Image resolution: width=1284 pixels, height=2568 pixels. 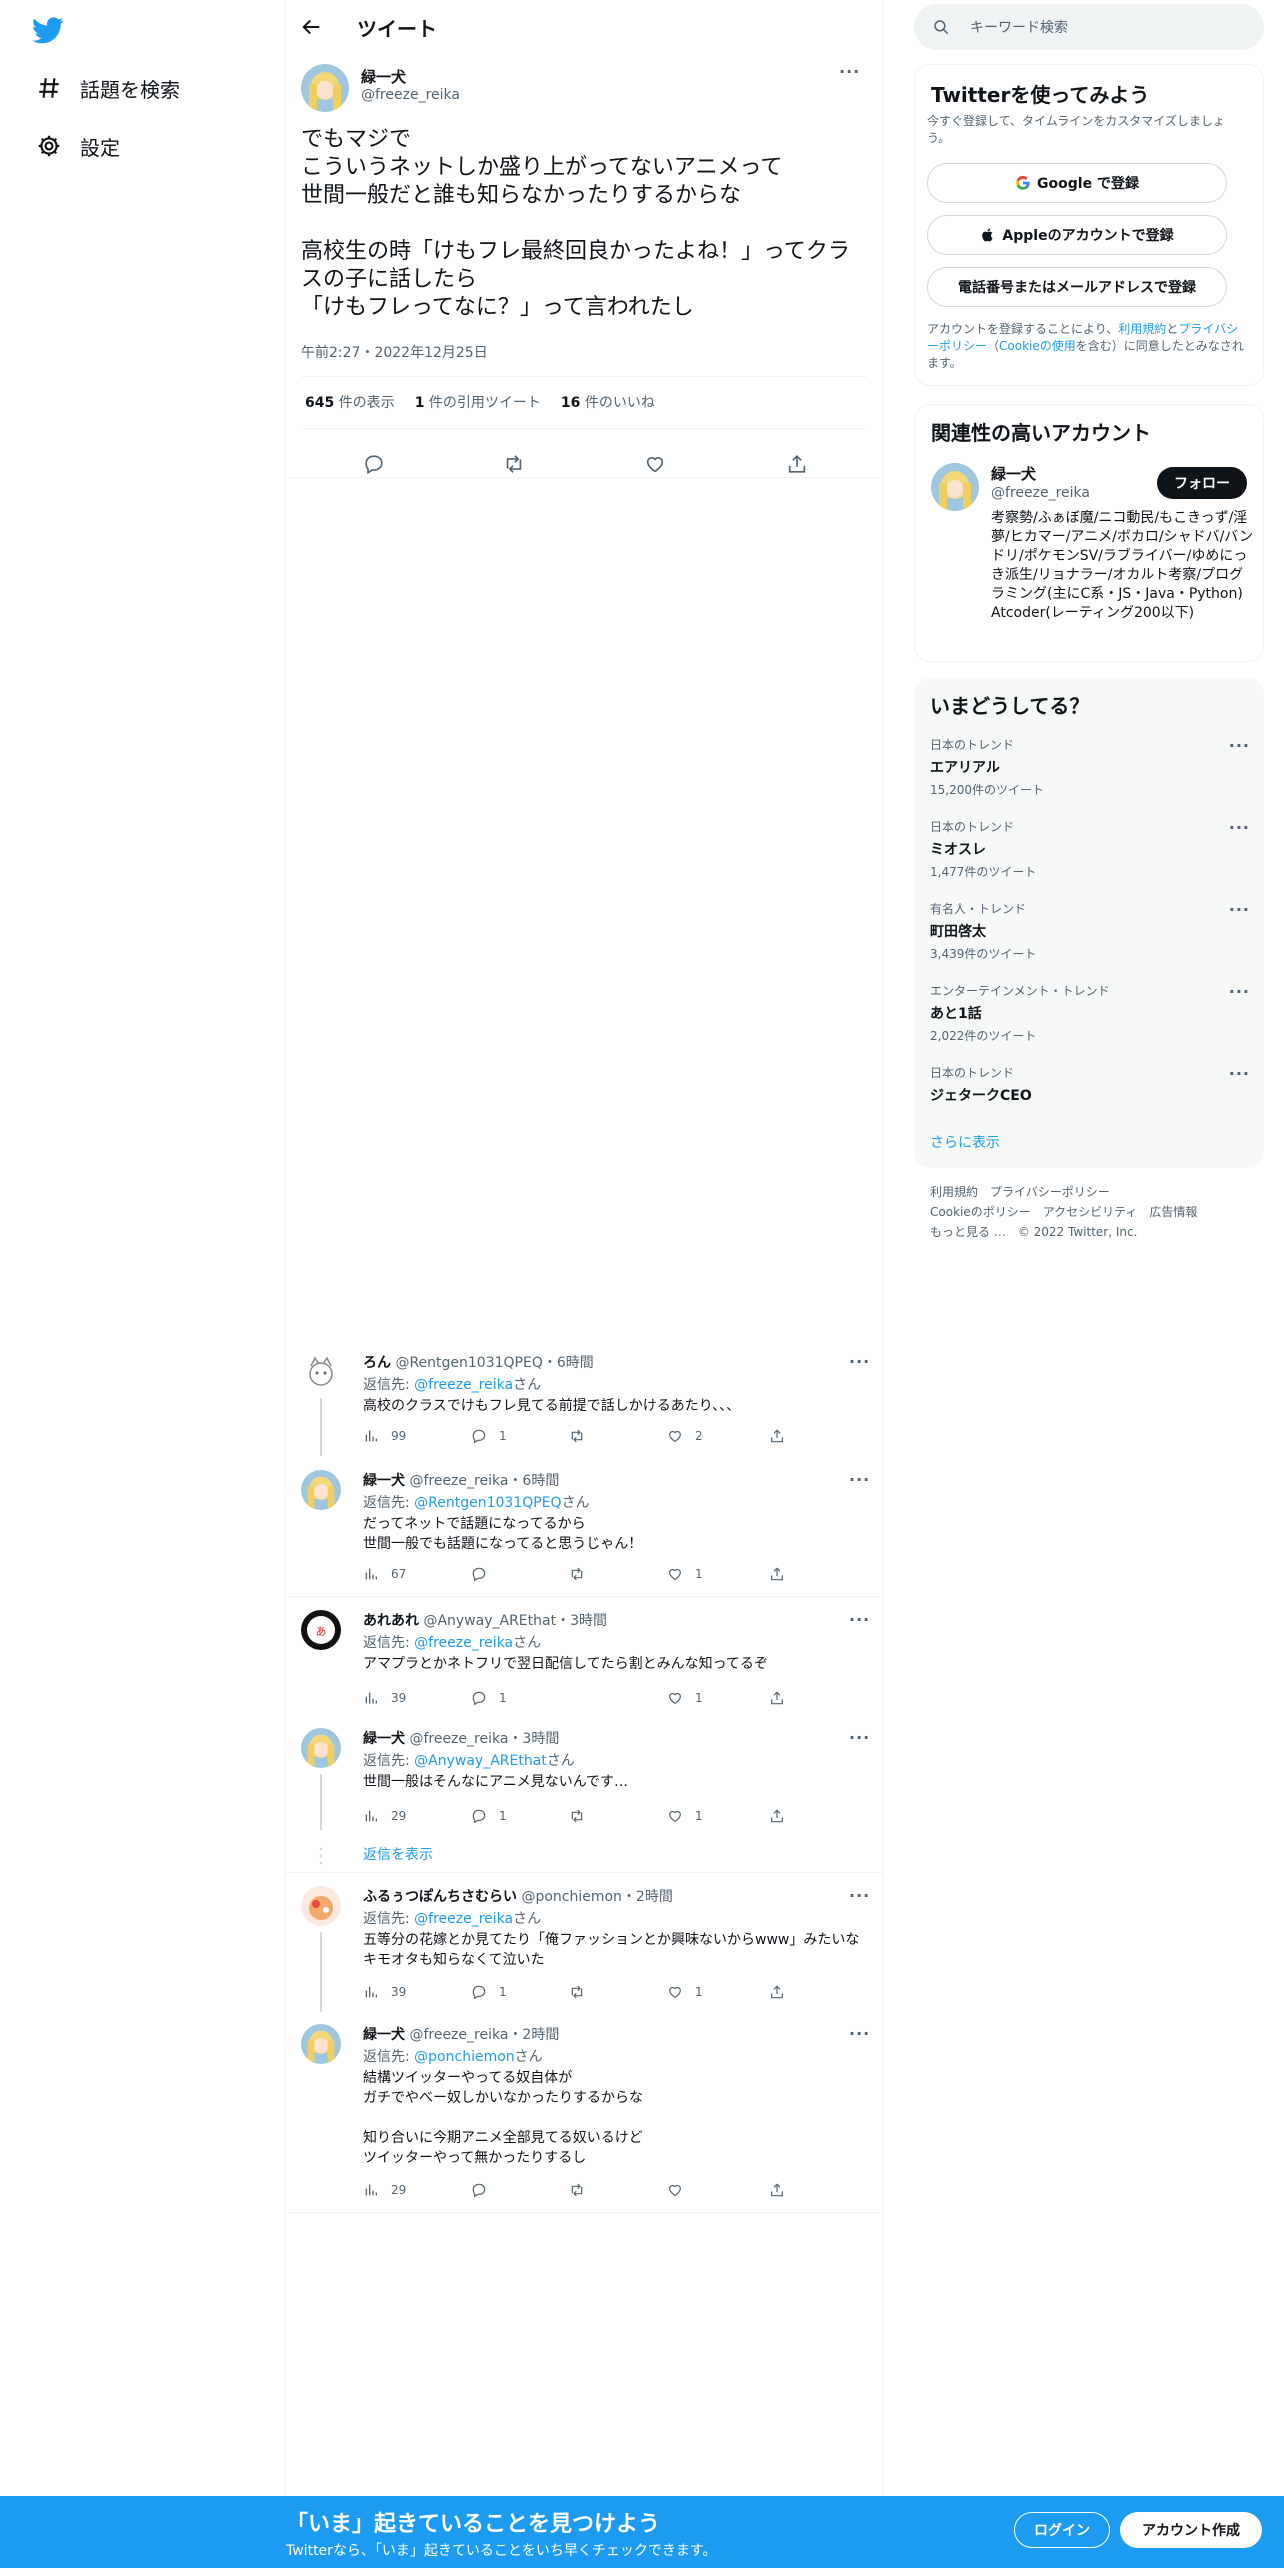 What do you see at coordinates (464, 2057) in the screenshot?
I see `reply-to-link: @ponchiemon` at bounding box center [464, 2057].